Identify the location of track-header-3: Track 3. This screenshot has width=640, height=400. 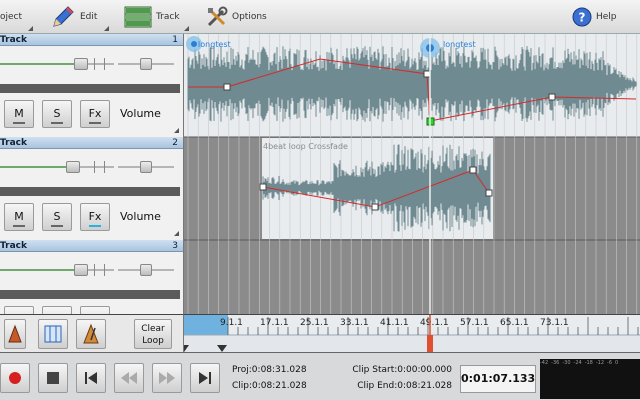
(92, 277).